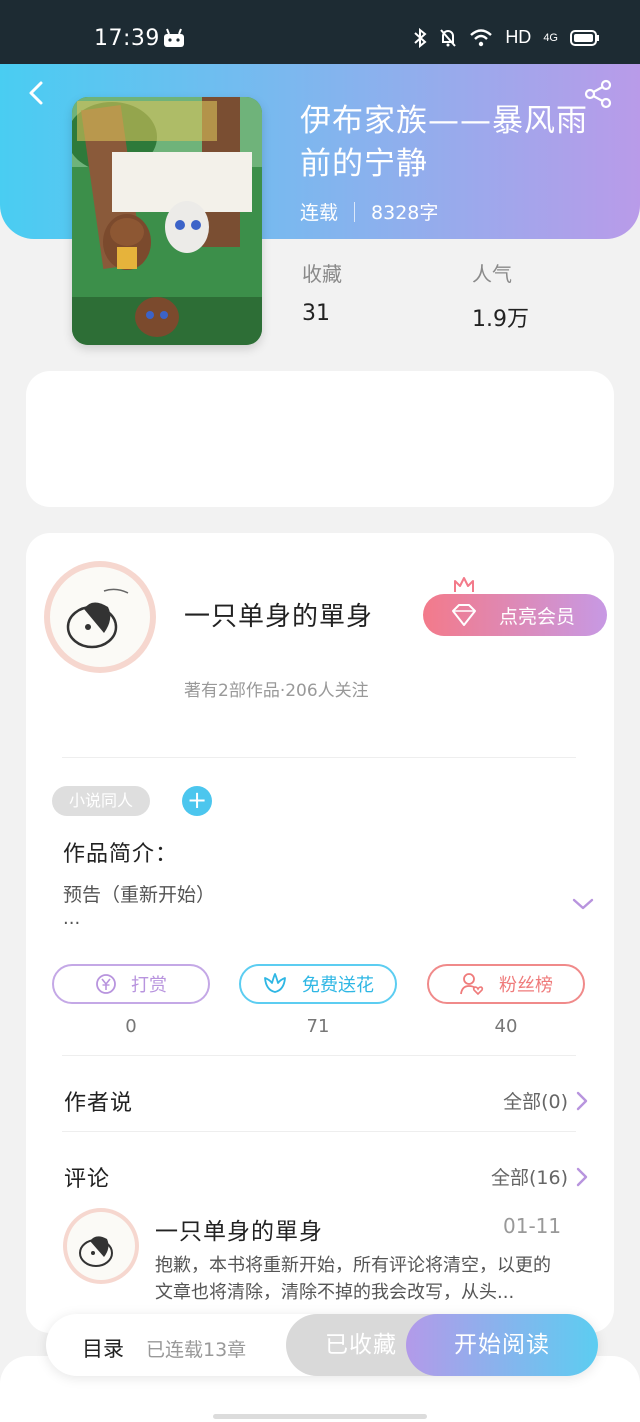 The image size is (640, 1422). I want to click on popularity-stat: 人气 1.9万, so click(500, 295).